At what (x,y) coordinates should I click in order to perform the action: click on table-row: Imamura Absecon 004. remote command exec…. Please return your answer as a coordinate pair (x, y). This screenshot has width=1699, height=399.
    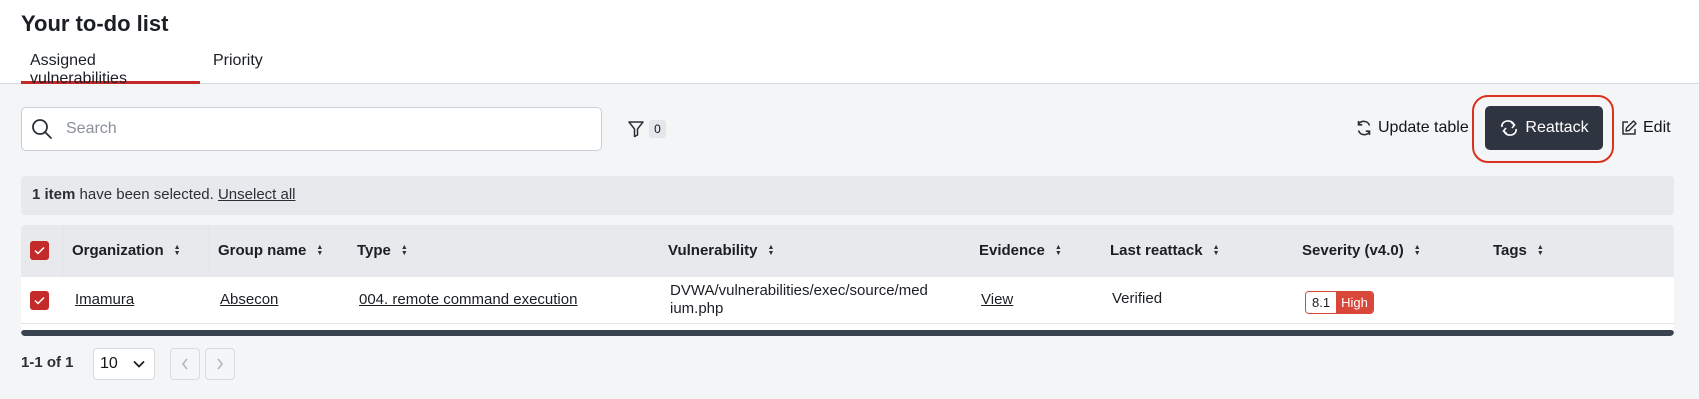
    Looking at the image, I should click on (847, 300).